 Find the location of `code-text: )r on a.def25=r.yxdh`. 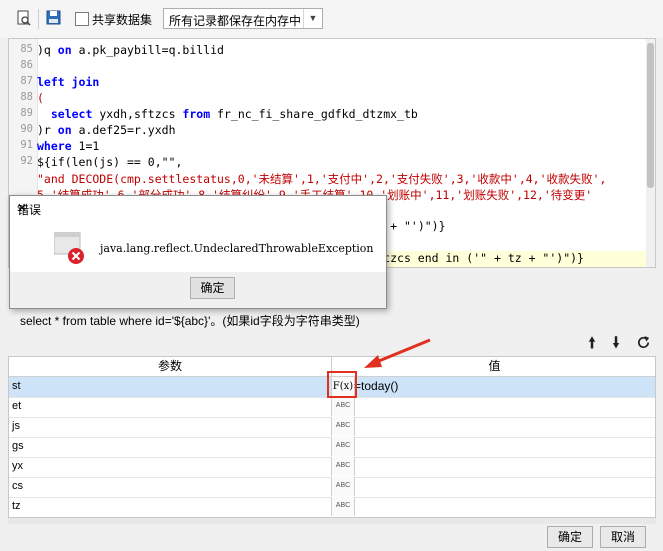

code-text: )r on a.def25=r.yxdh is located at coordinates (106, 130).